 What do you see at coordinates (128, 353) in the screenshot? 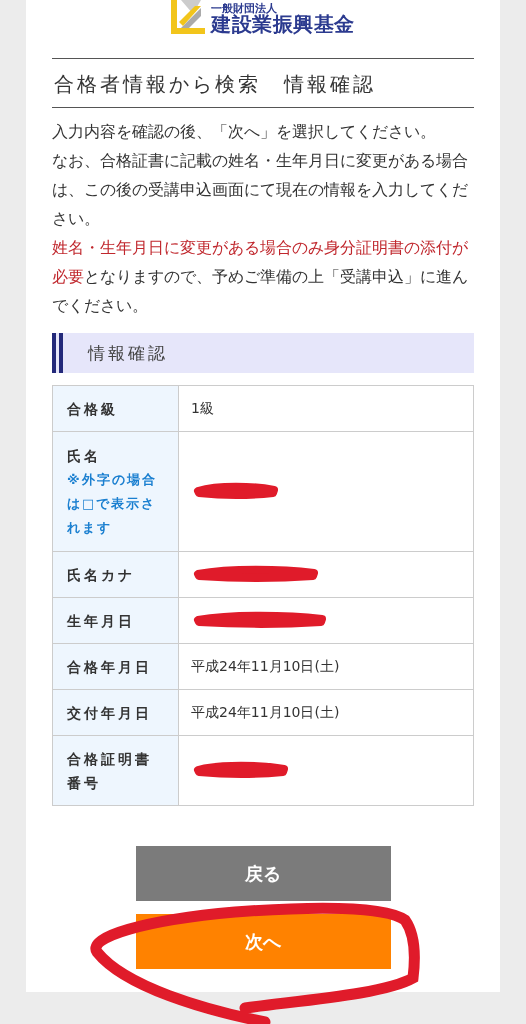
I see `section-title: 情報確認` at bounding box center [128, 353].